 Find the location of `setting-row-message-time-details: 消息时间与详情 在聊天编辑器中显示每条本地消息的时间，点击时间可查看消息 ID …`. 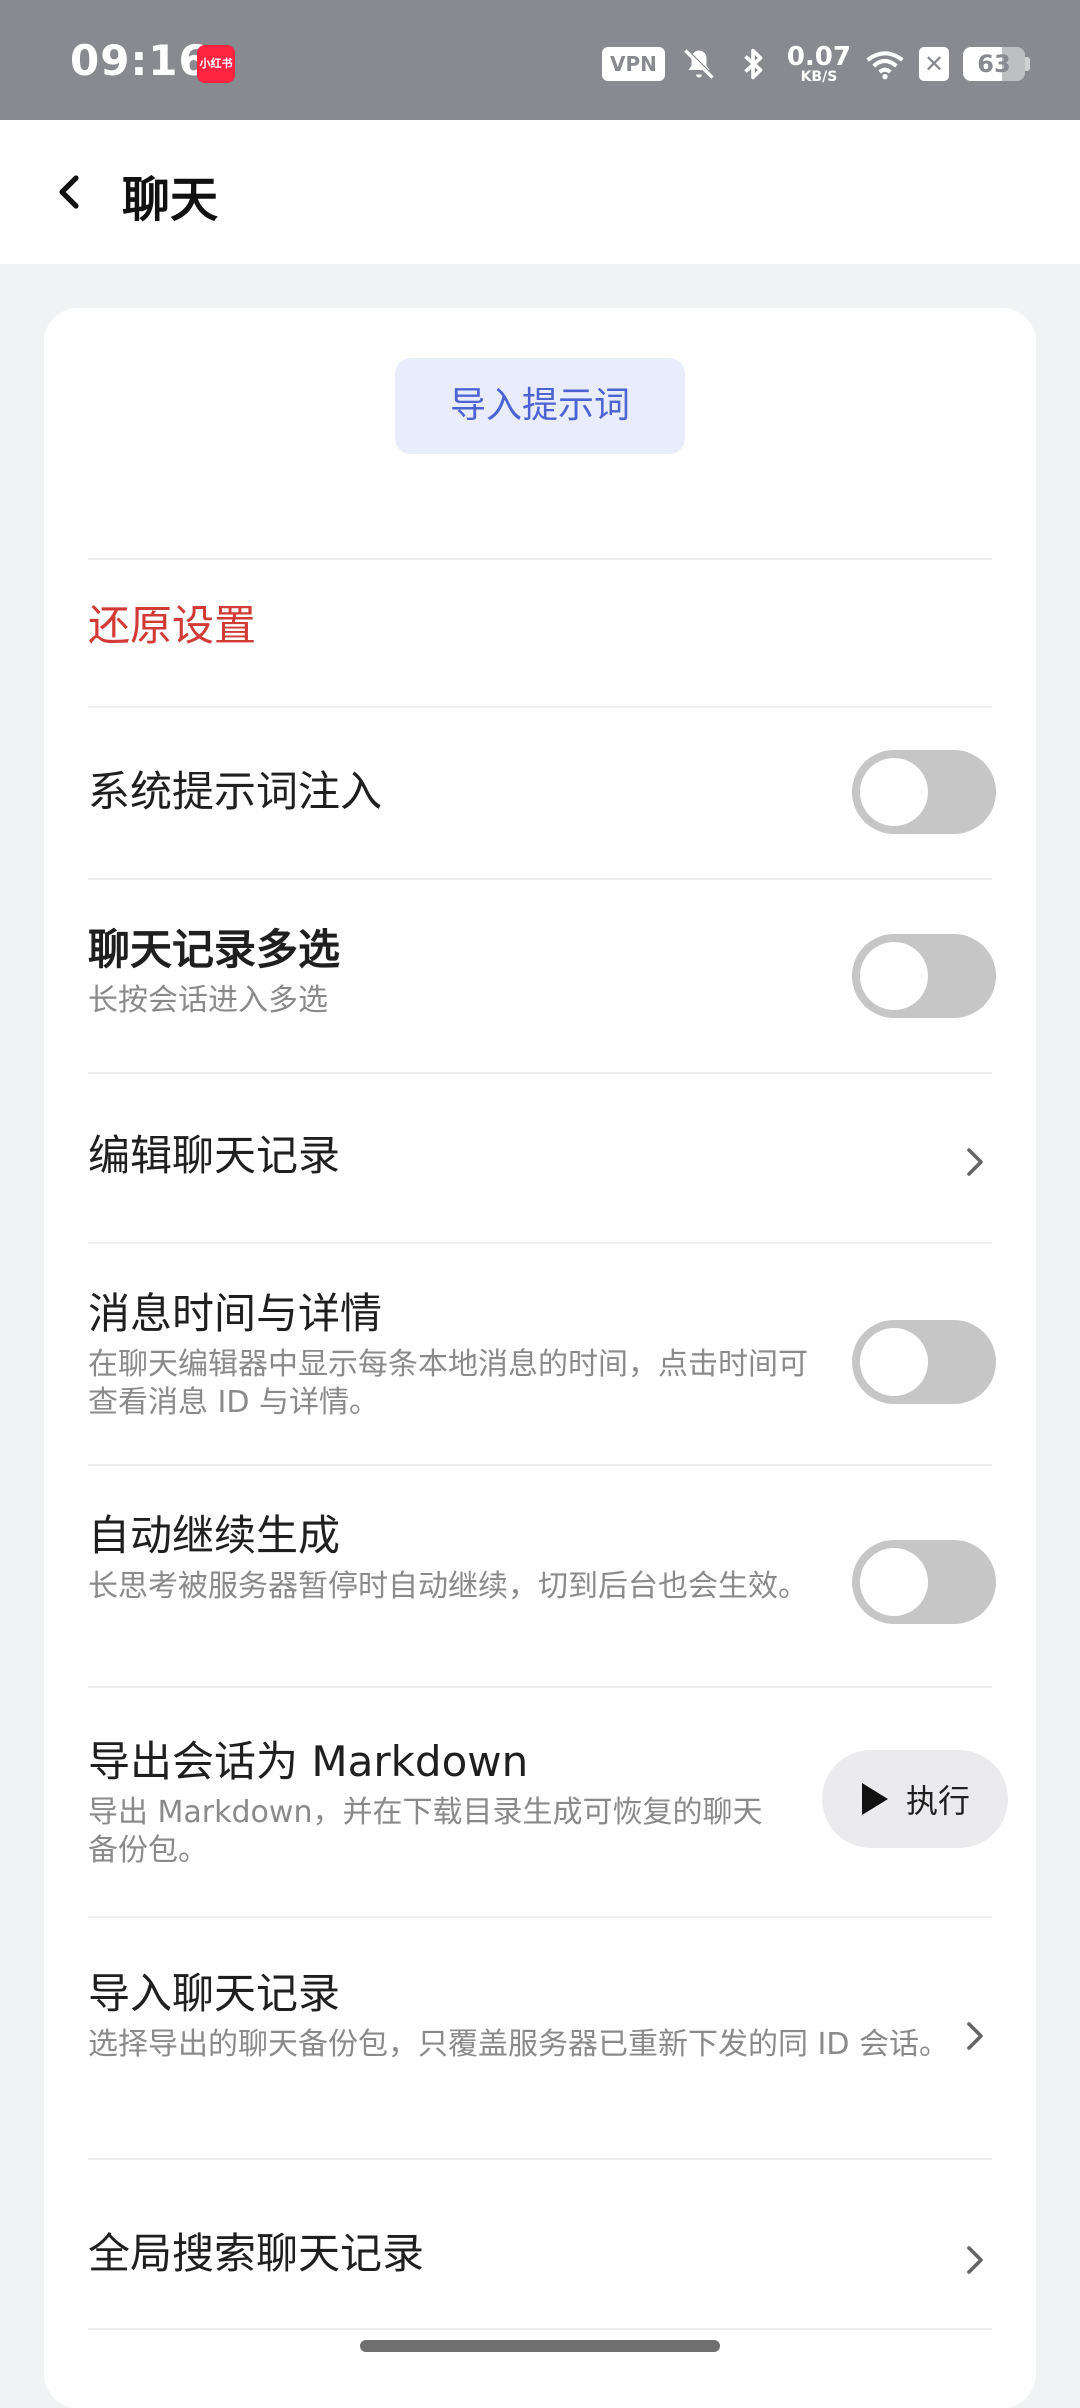

setting-row-message-time-details: 消息时间与详情 在聊天编辑器中显示每条本地消息的时间，点击时间可查看消息 ID … is located at coordinates (542, 1353).